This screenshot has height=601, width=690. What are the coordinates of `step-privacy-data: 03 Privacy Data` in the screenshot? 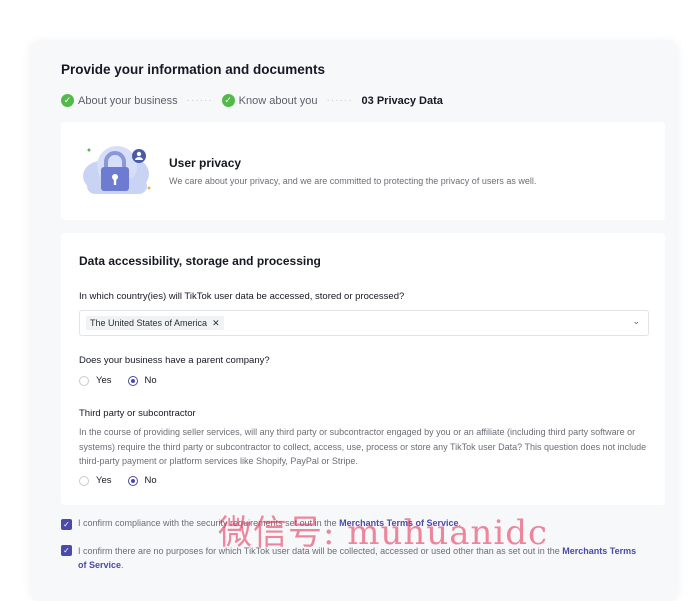 It's located at (402, 100).